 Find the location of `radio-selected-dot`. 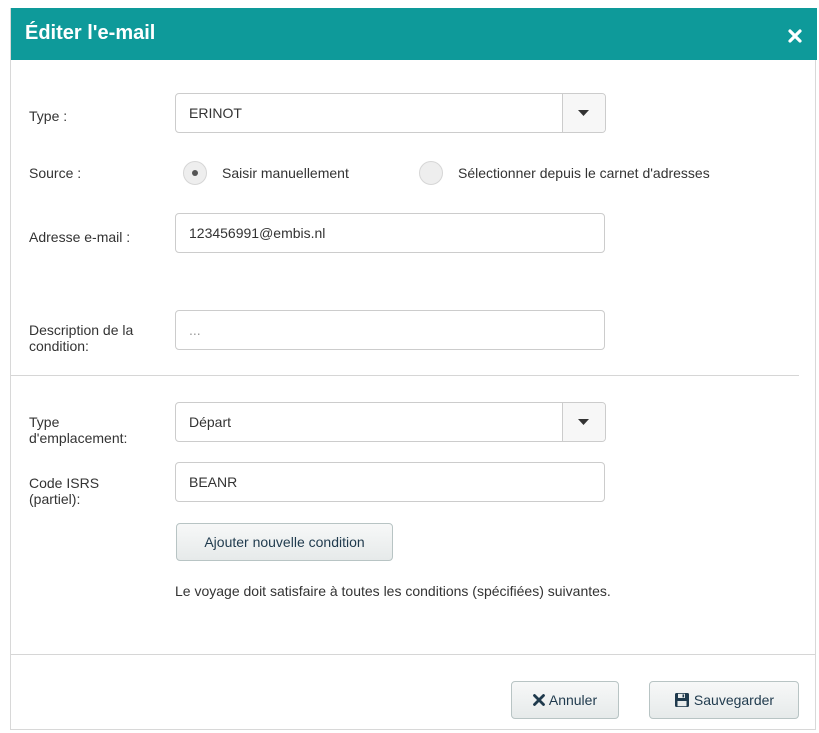

radio-selected-dot is located at coordinates (195, 173).